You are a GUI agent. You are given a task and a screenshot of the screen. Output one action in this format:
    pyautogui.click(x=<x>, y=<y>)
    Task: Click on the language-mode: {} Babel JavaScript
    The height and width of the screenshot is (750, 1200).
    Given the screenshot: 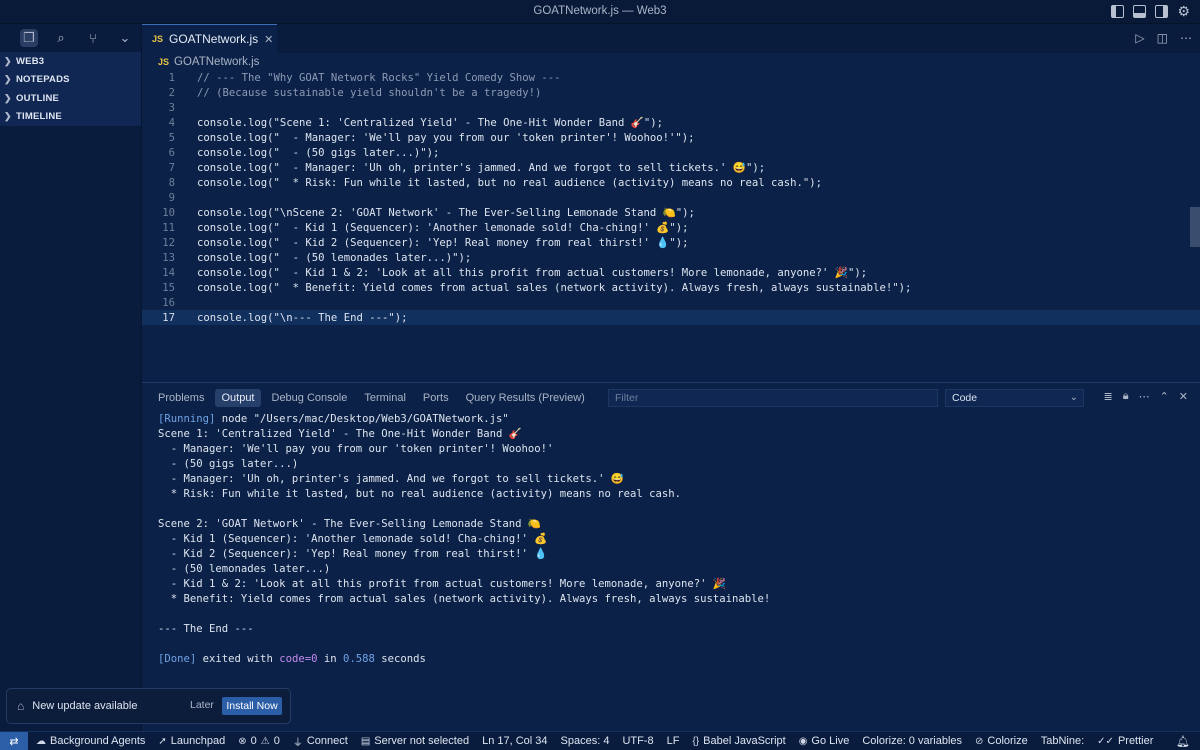 What is the action you would take?
    pyautogui.click(x=738, y=741)
    